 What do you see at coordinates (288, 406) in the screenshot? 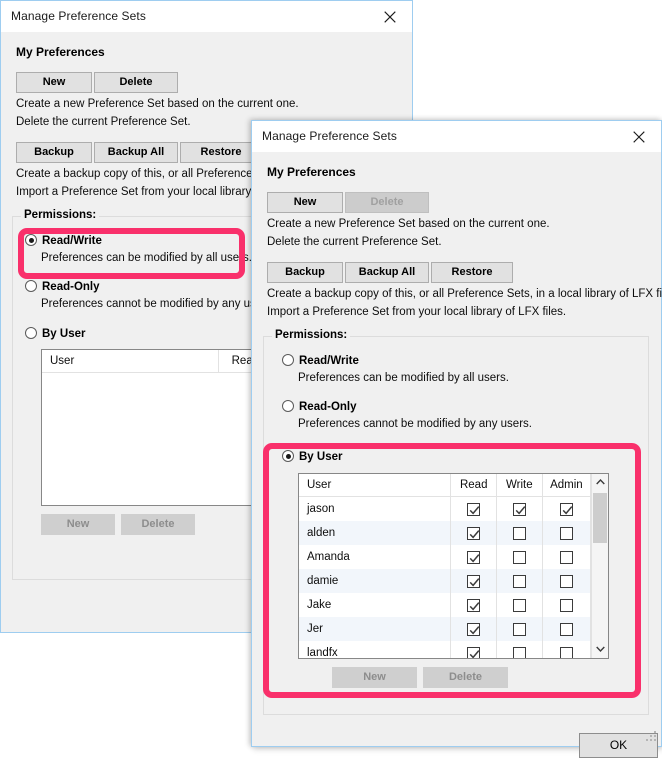
I see `radio-dot-read-only-front` at bounding box center [288, 406].